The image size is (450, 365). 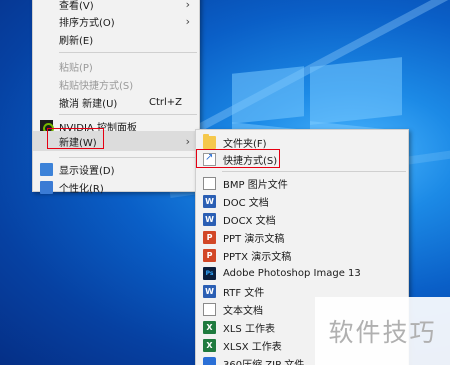 What do you see at coordinates (76, 41) in the screenshot?
I see `menu-item-label: 刷新(E)` at bounding box center [76, 41].